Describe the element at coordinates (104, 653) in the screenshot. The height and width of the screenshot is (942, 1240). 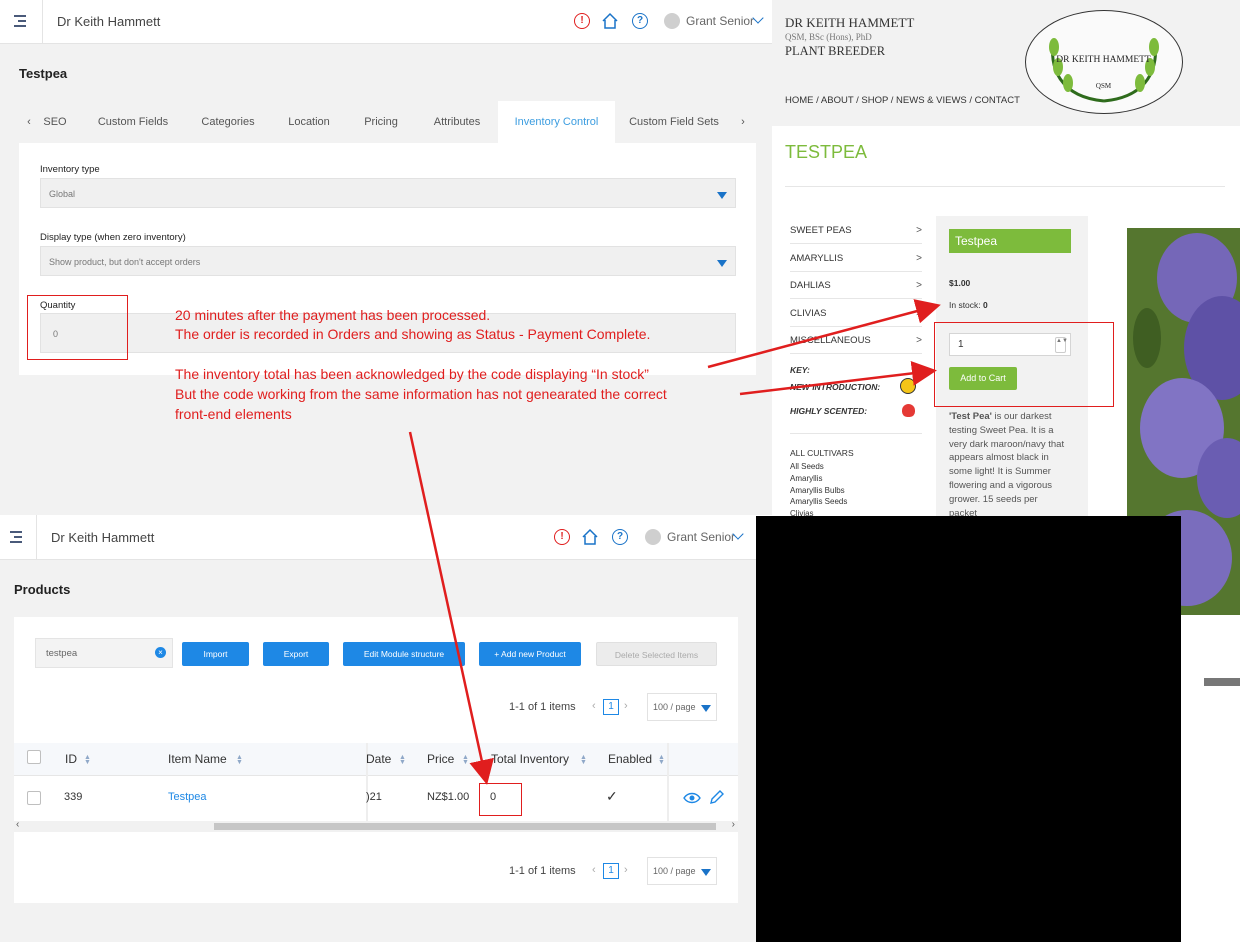
I see `search-input: testpea ×` at that location.